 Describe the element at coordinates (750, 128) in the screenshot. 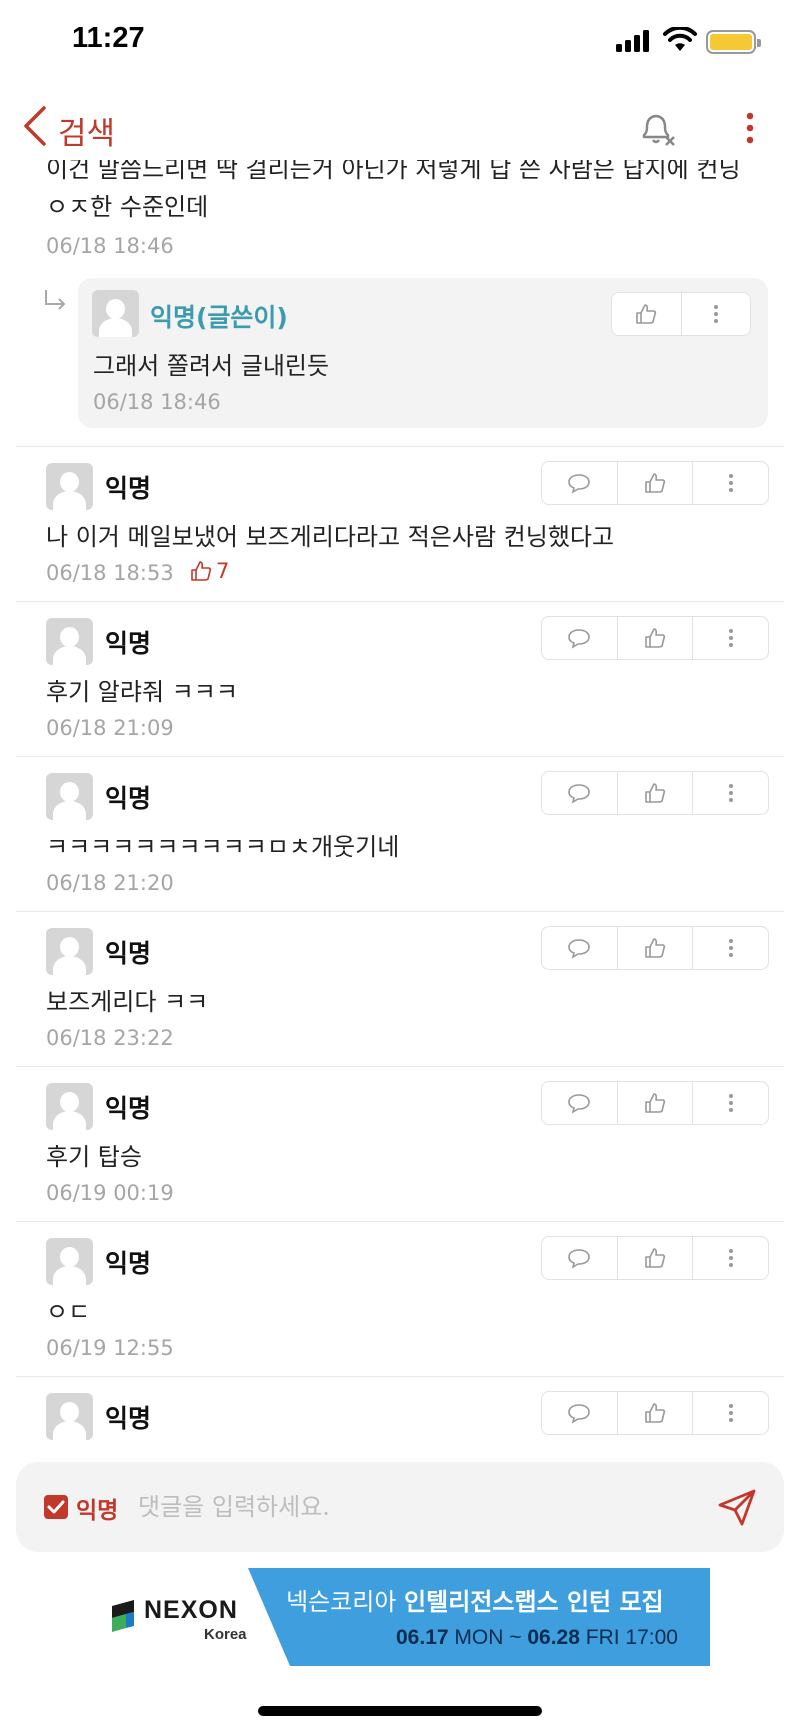

I see `more-menu-icon` at that location.